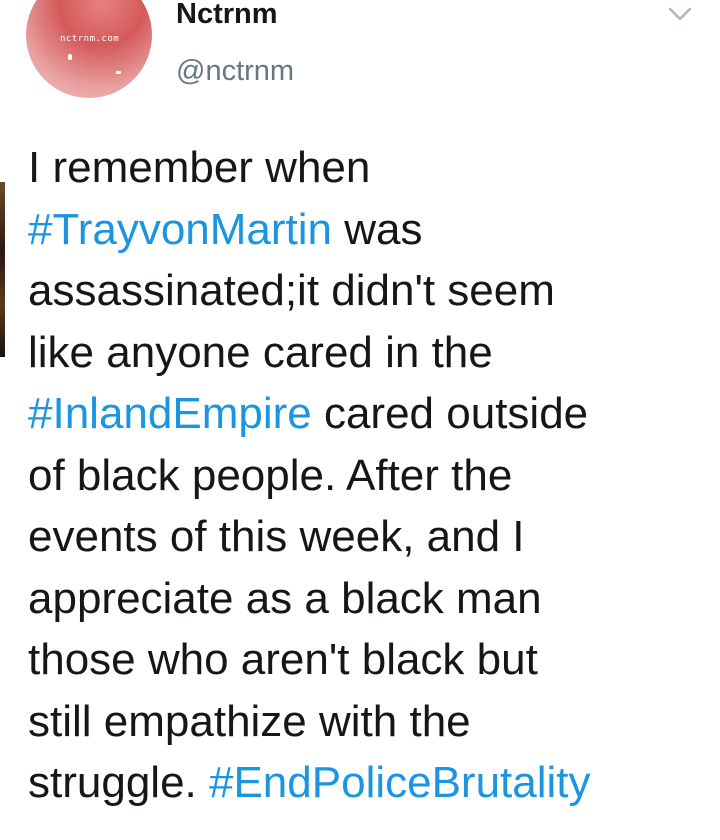 This screenshot has width=720, height=840. What do you see at coordinates (680, 14) in the screenshot?
I see `chevron-down-icon` at bounding box center [680, 14].